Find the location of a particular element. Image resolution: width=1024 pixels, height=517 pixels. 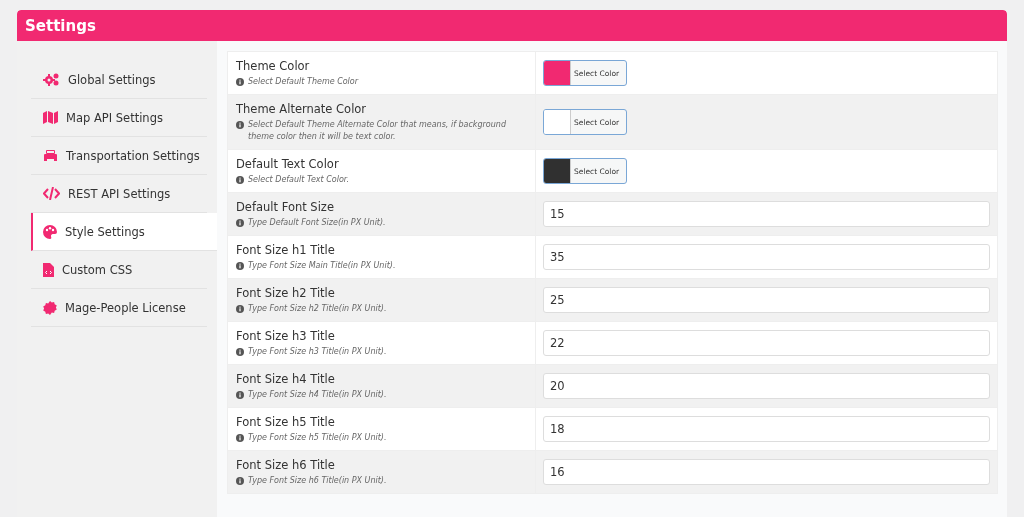

setting-hint: Select Default Theme Alternate Color that means, if background theme color then it will be text color. is located at coordinates (377, 131).